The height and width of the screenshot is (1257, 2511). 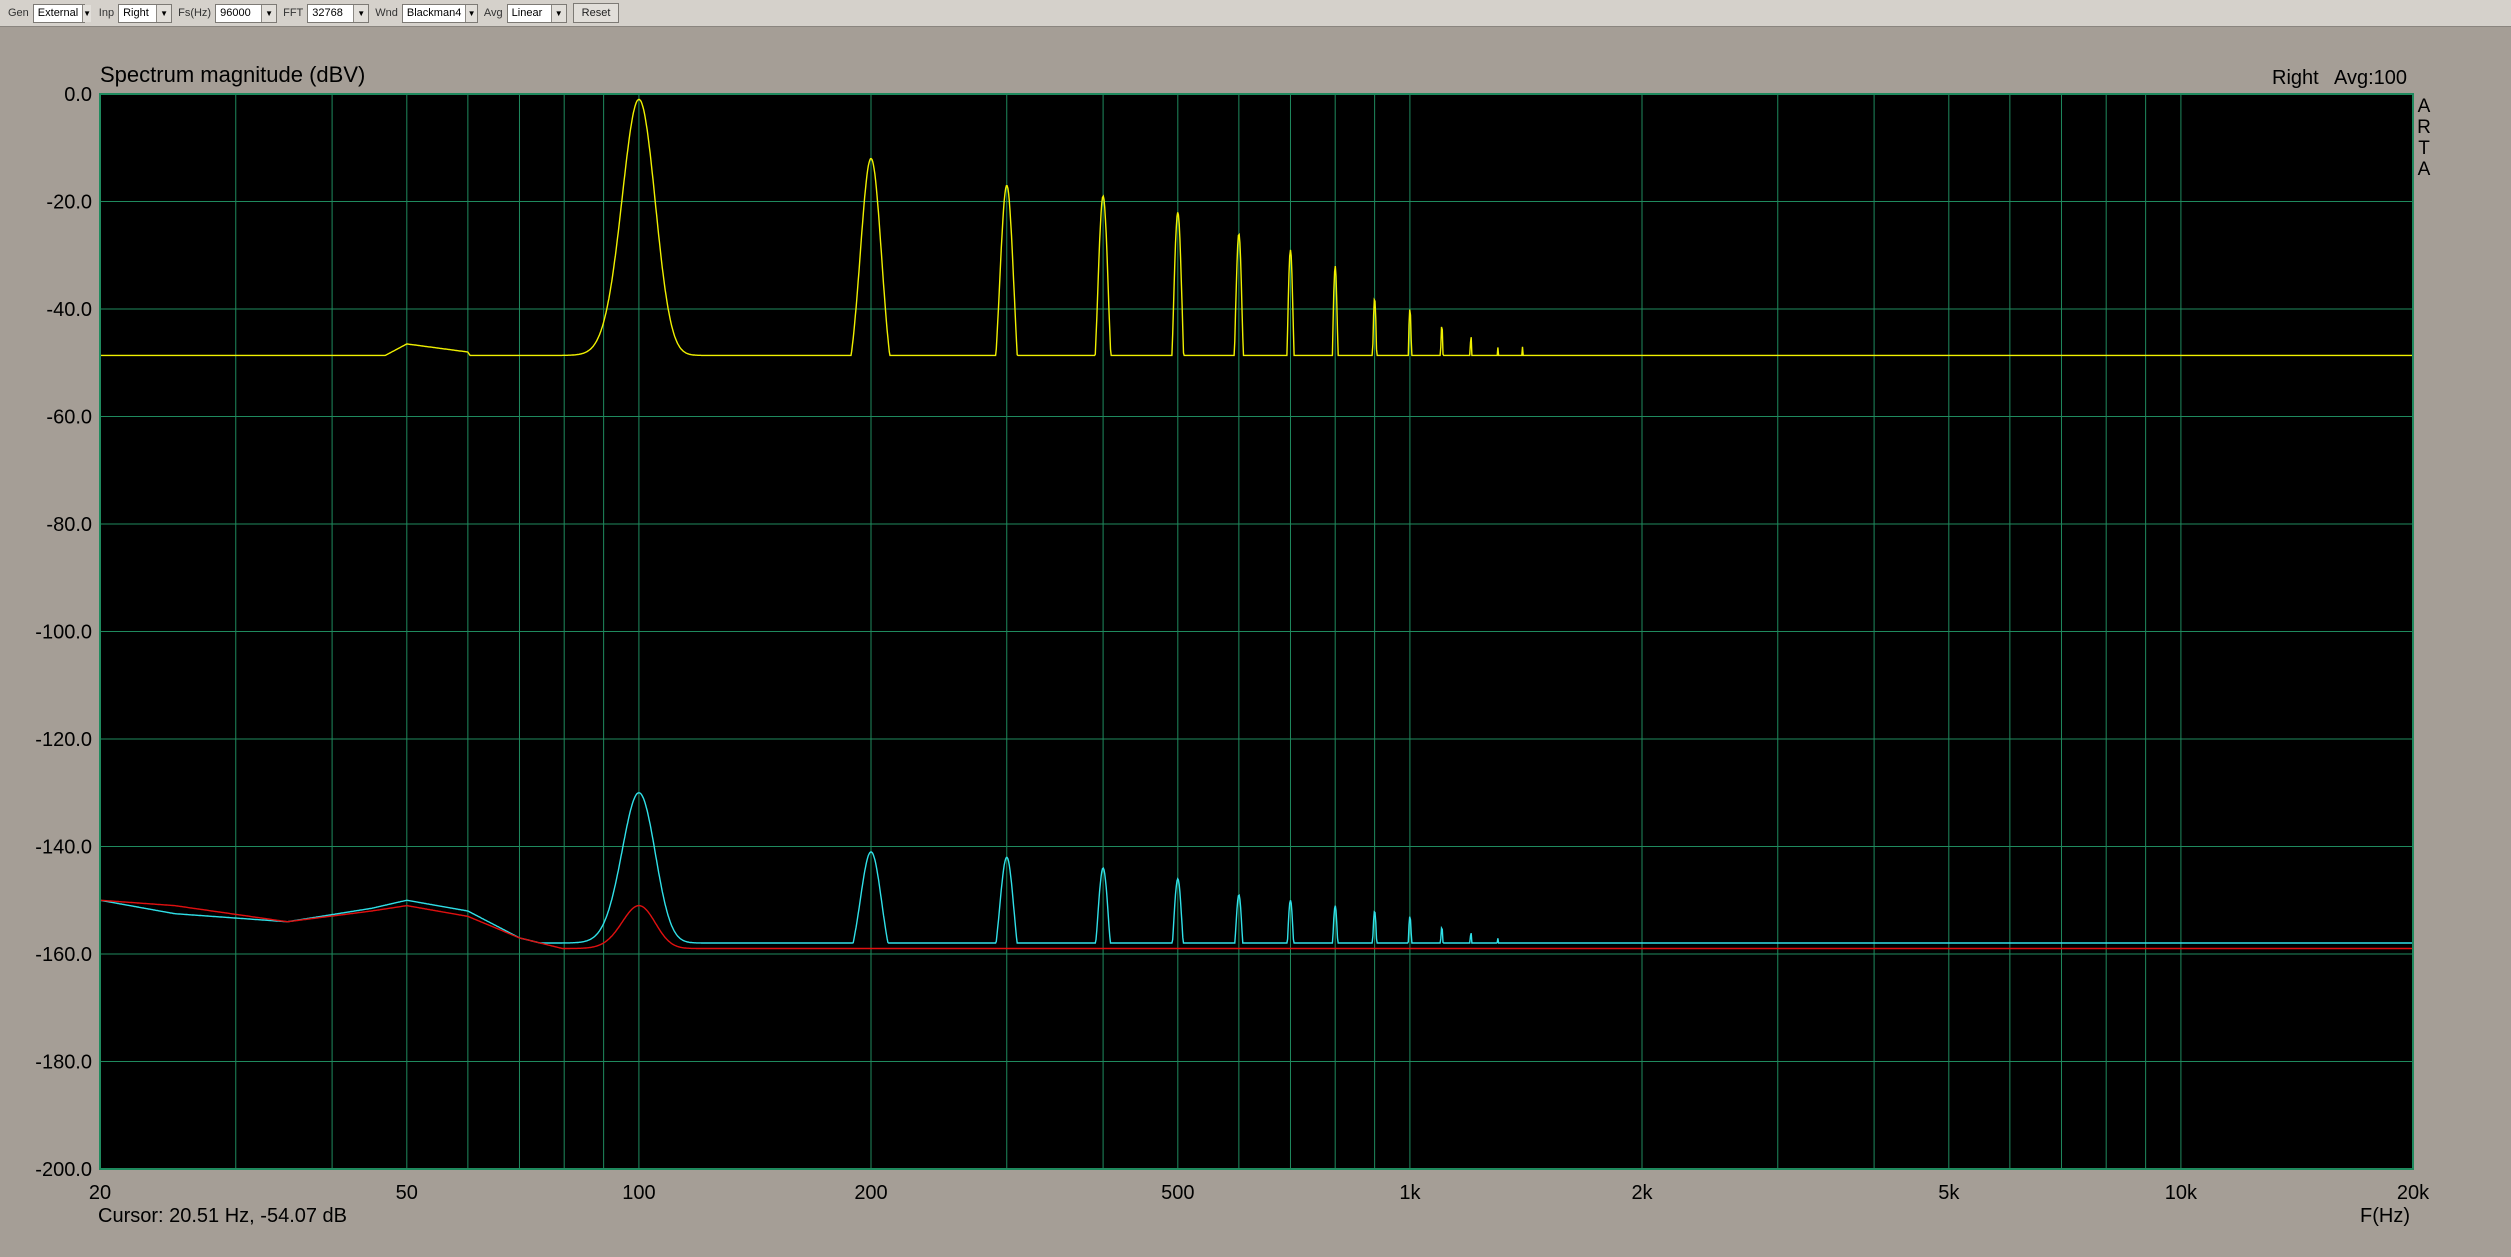 I want to click on brand-letter-r: R, so click(x=2424, y=127).